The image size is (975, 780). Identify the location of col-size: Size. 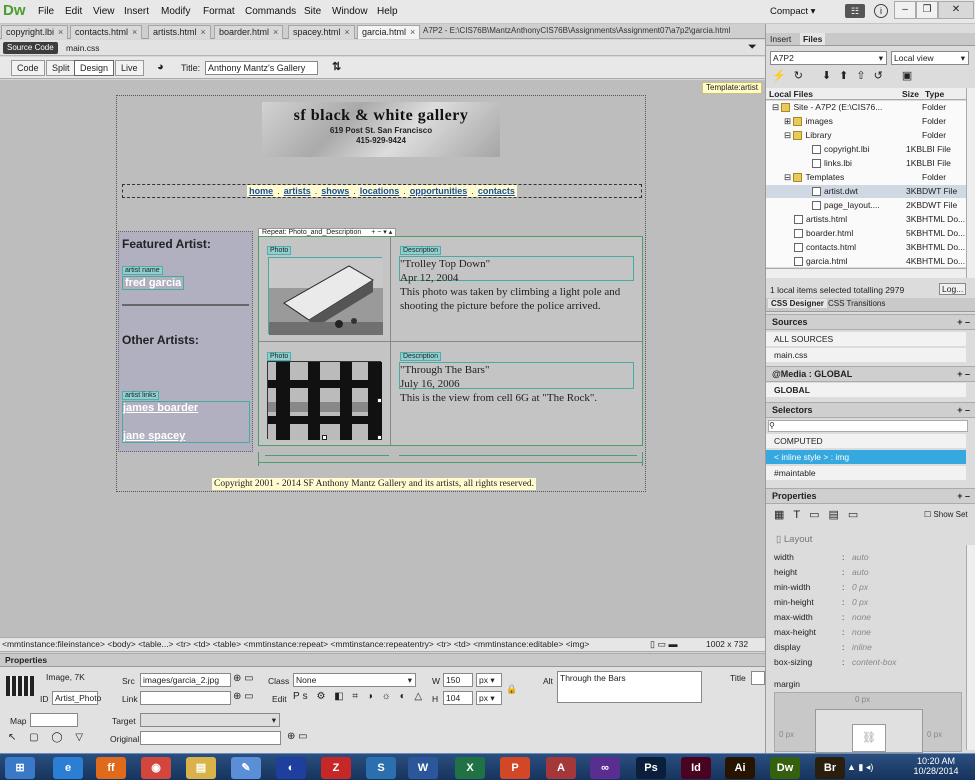
(910, 94).